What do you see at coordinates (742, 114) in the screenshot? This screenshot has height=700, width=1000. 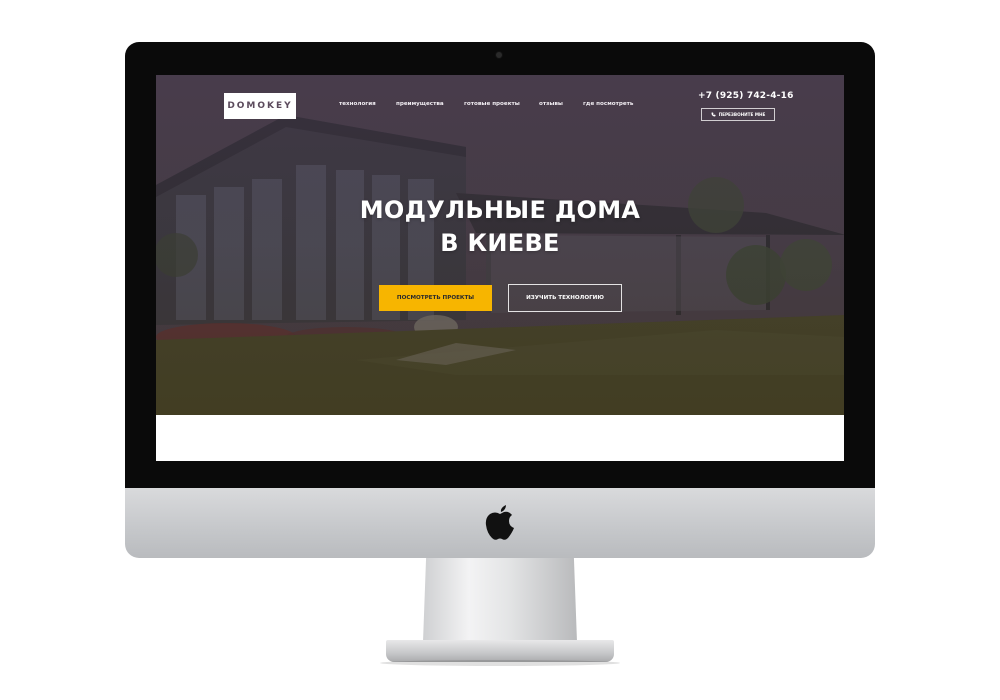 I see `callback-button-label: ПЕРЕЗВОНИТЕ МНЕ` at bounding box center [742, 114].